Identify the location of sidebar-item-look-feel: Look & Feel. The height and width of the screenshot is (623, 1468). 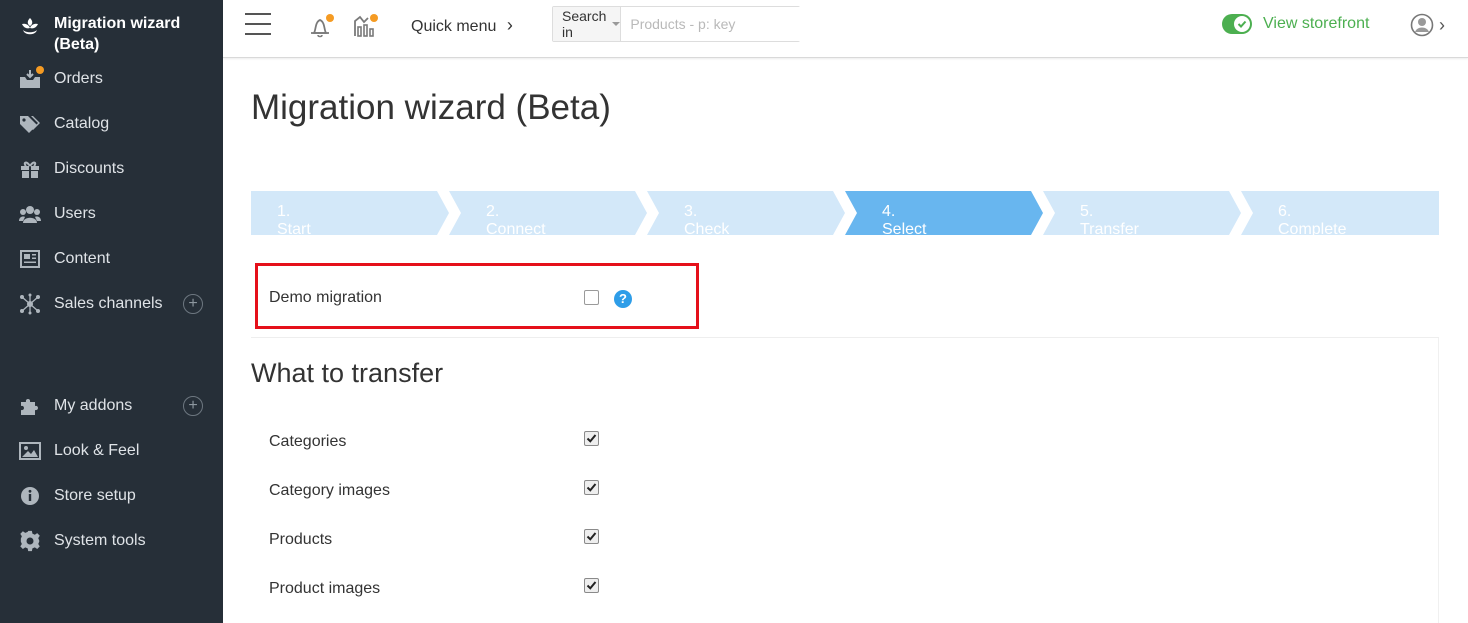
(111, 451).